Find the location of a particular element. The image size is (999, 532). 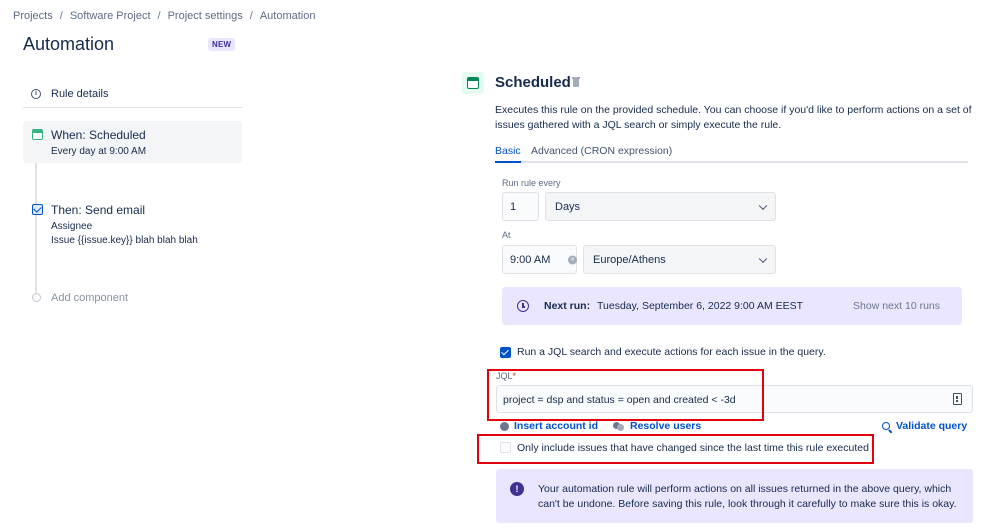

breadcrumb-projects: Projects is located at coordinates (33, 16).